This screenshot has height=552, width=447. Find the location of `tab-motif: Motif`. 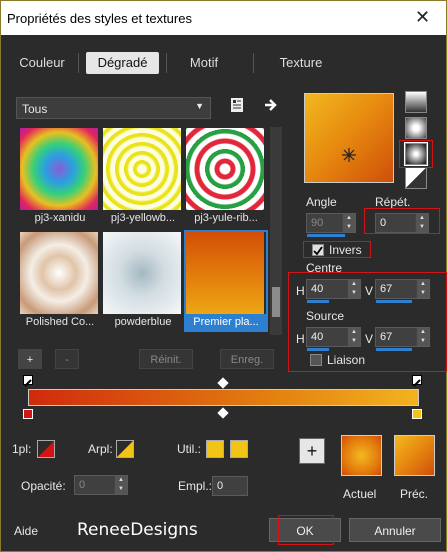

tab-motif: Motif is located at coordinates (204, 63).